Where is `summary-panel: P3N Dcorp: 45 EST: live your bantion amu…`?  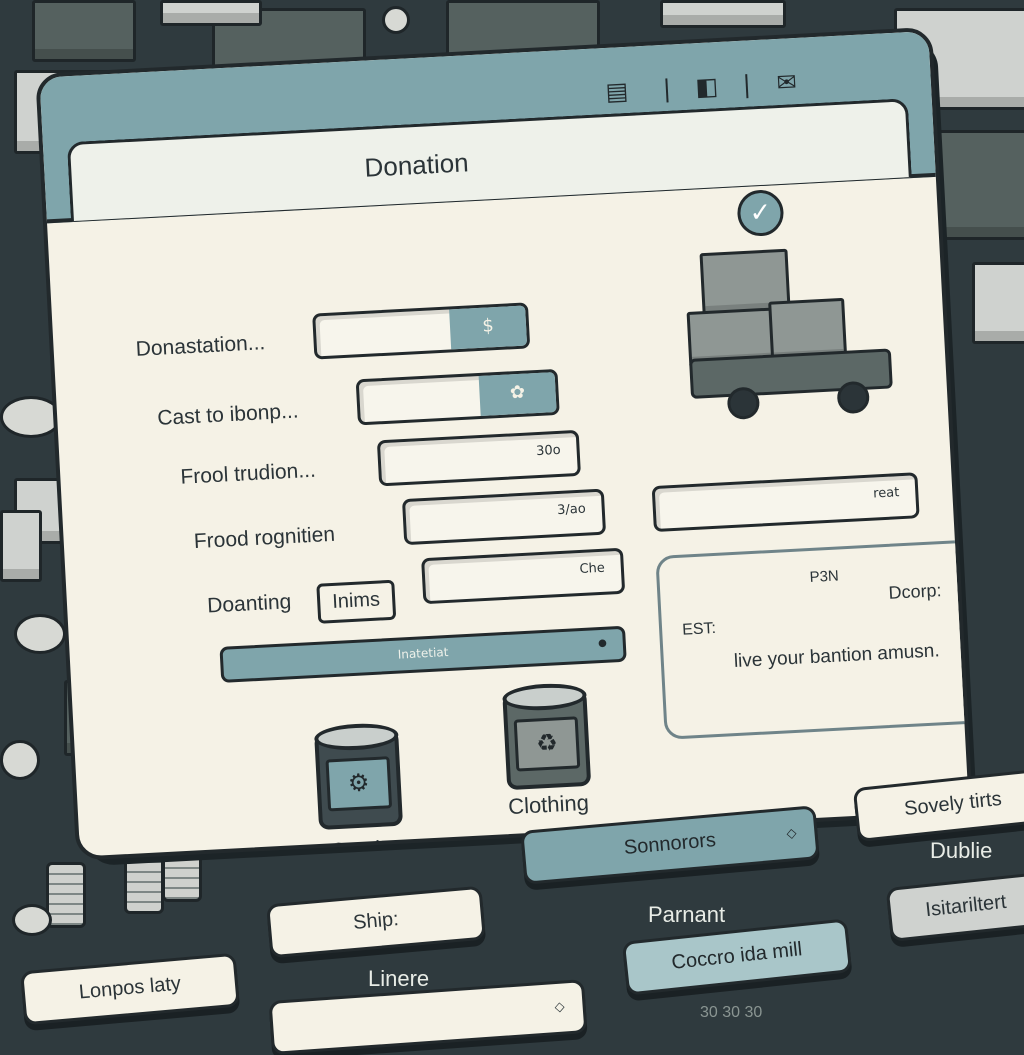
summary-panel: P3N Dcorp: 45 EST: live your bantion amu… is located at coordinates (814, 638).